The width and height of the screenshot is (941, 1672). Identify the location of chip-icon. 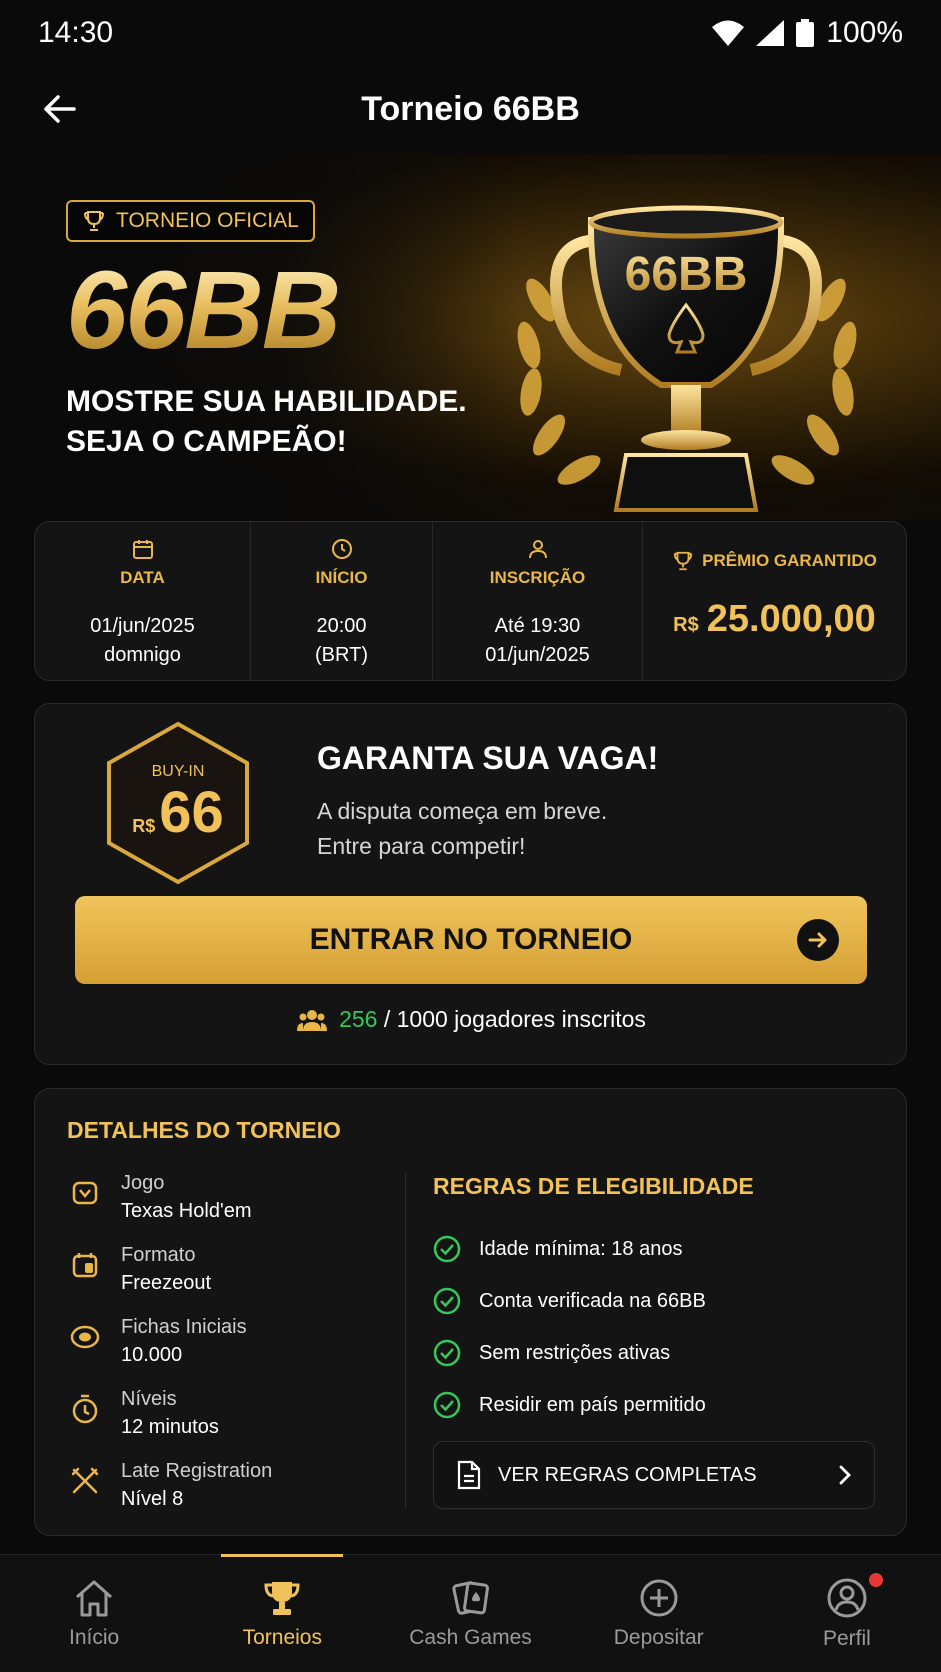
(85, 1337).